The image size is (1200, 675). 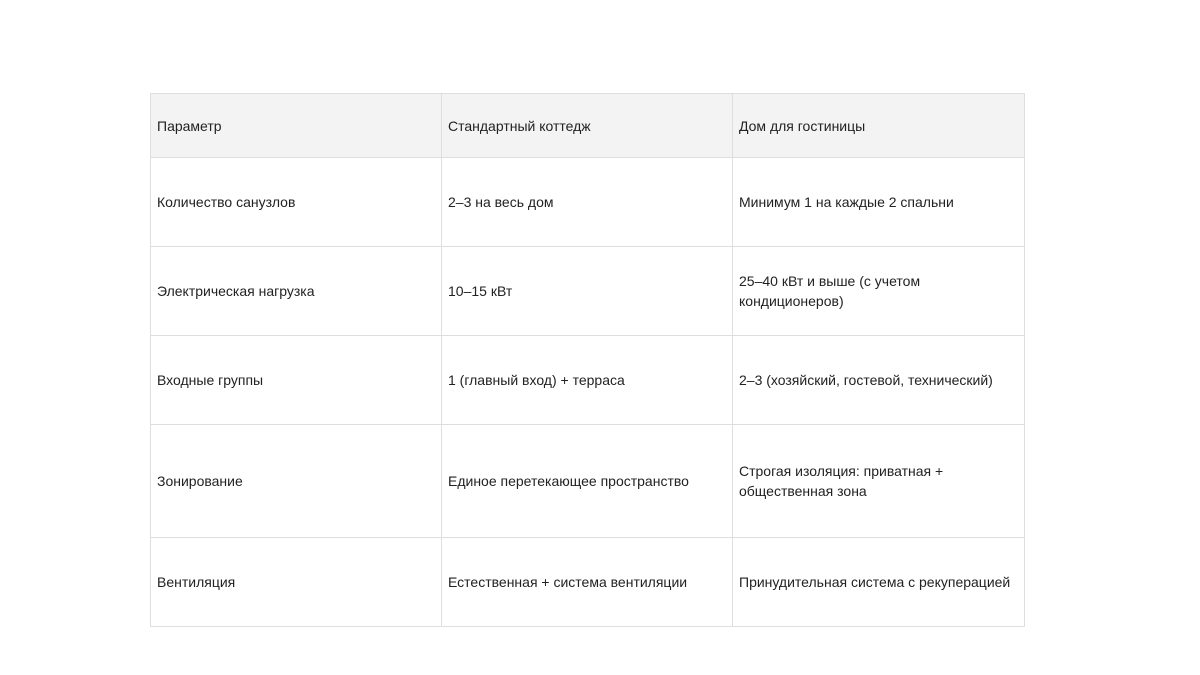 What do you see at coordinates (878, 202) in the screenshot?
I see `cell-hotel-house: Минимум 1 на каждые 2 спальни` at bounding box center [878, 202].